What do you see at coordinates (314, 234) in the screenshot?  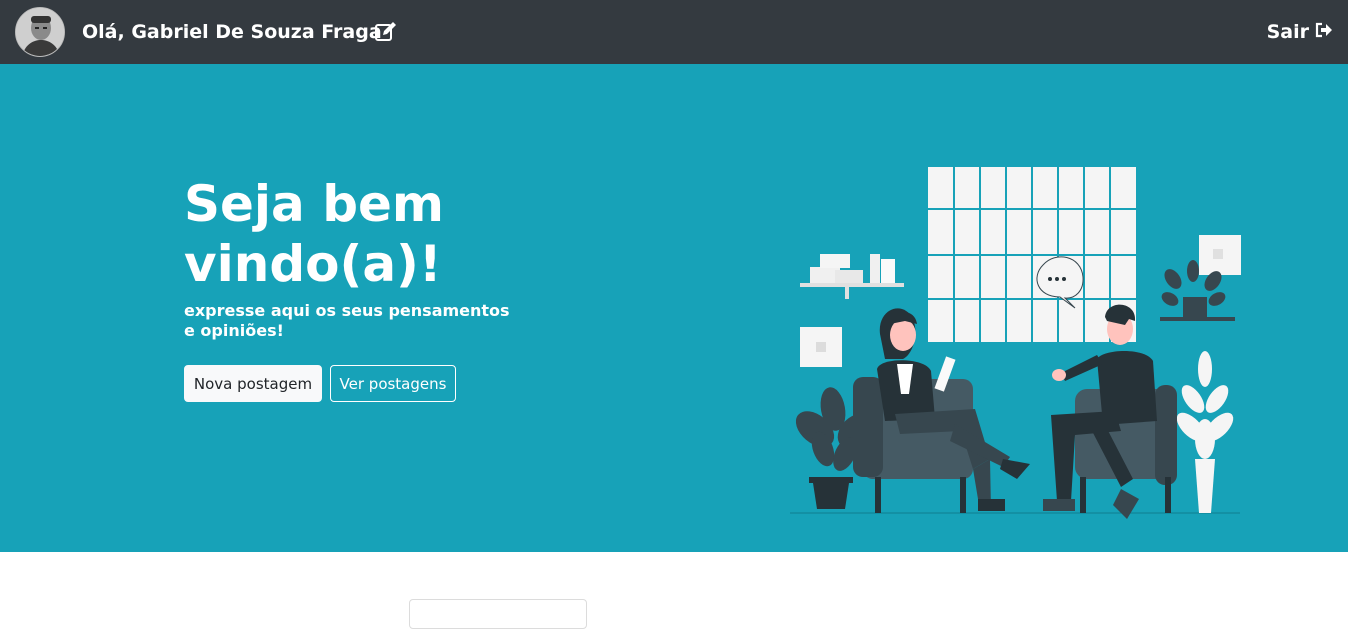 I see `hero-title: Seja bem vindo(a)!` at bounding box center [314, 234].